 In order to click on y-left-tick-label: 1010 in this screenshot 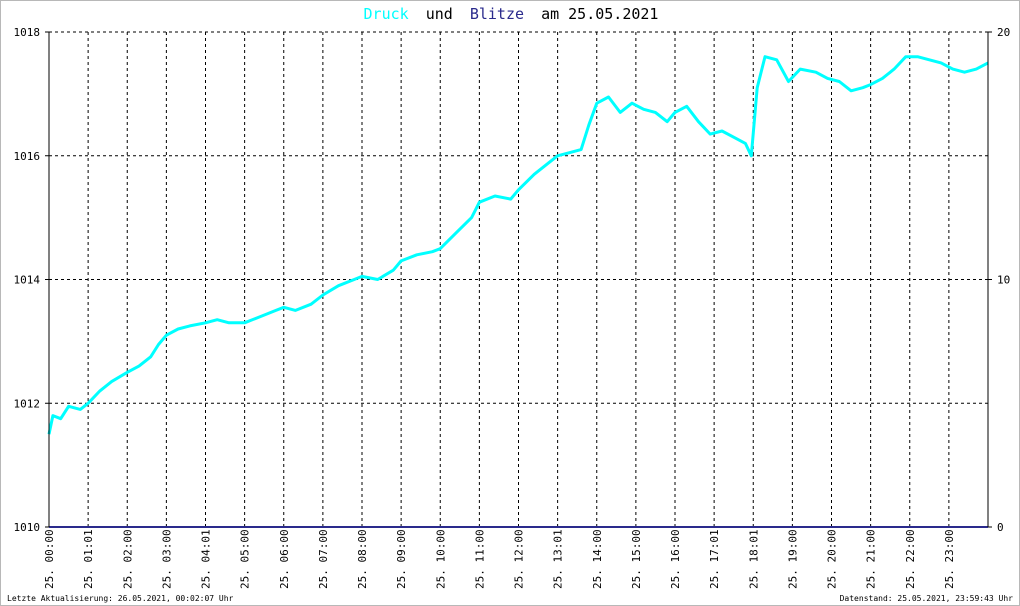, I will do `click(27, 527)`.